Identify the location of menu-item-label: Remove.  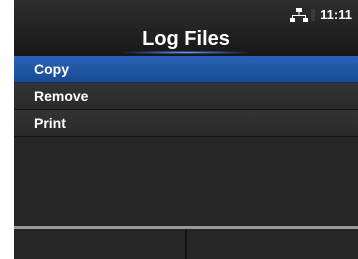
(61, 96).